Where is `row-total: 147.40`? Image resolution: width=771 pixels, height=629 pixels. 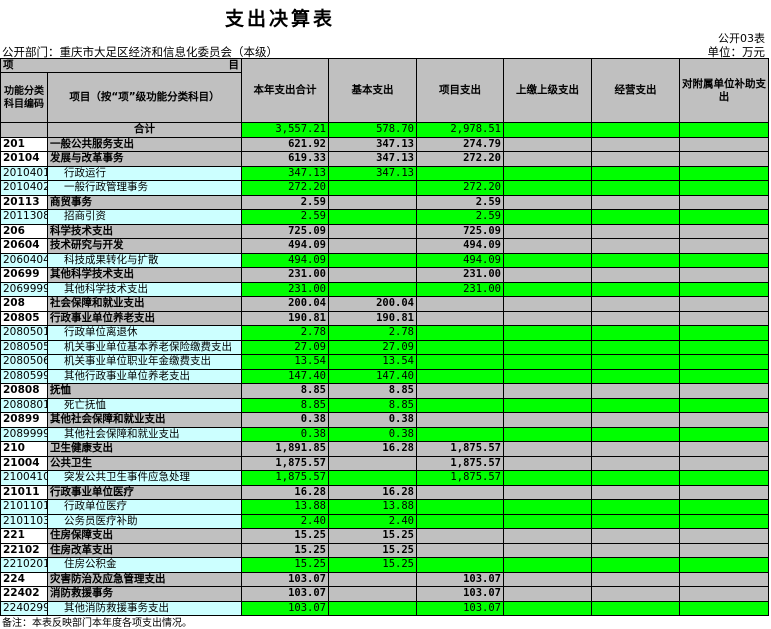
row-total: 147.40 is located at coordinates (285, 376).